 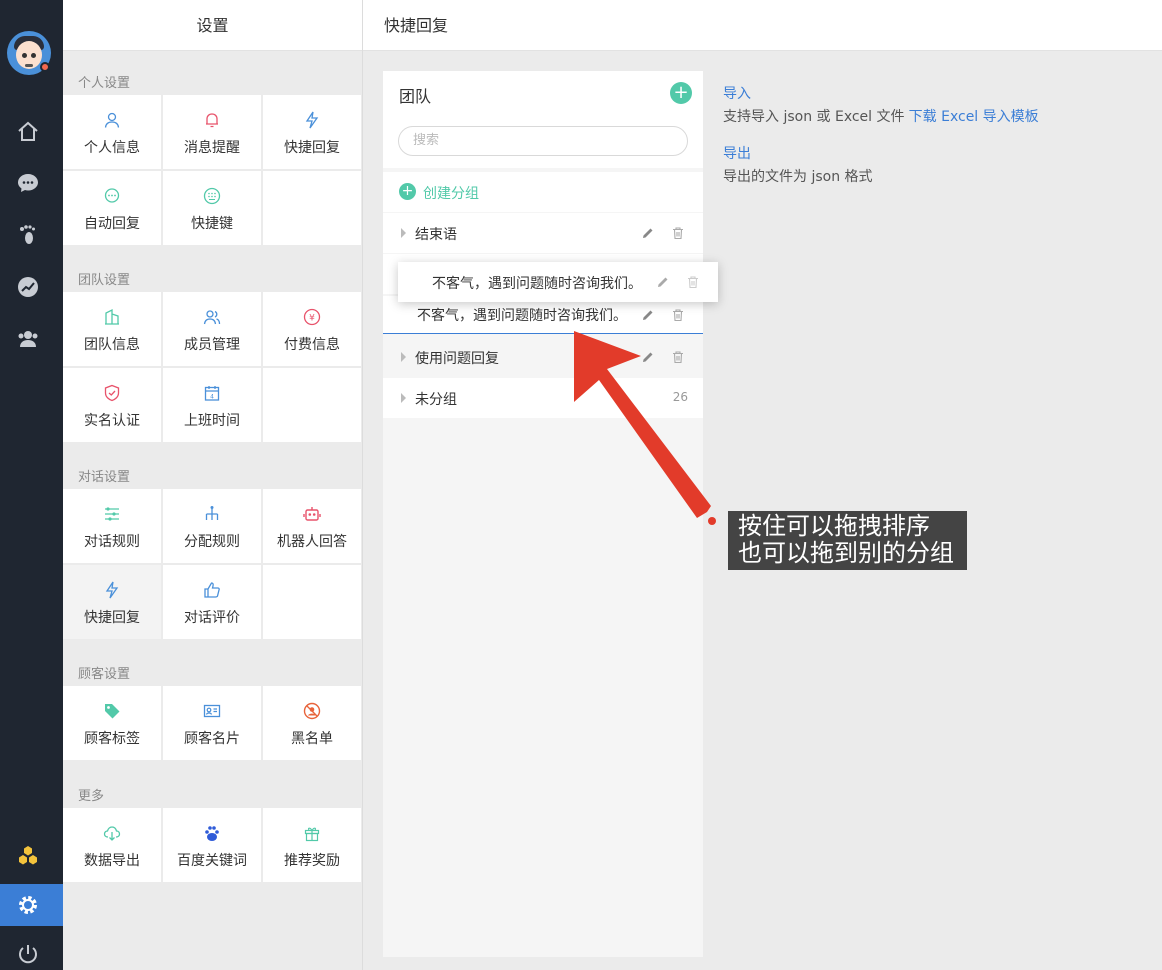 I want to click on id-card-icon, so click(x=212, y=711).